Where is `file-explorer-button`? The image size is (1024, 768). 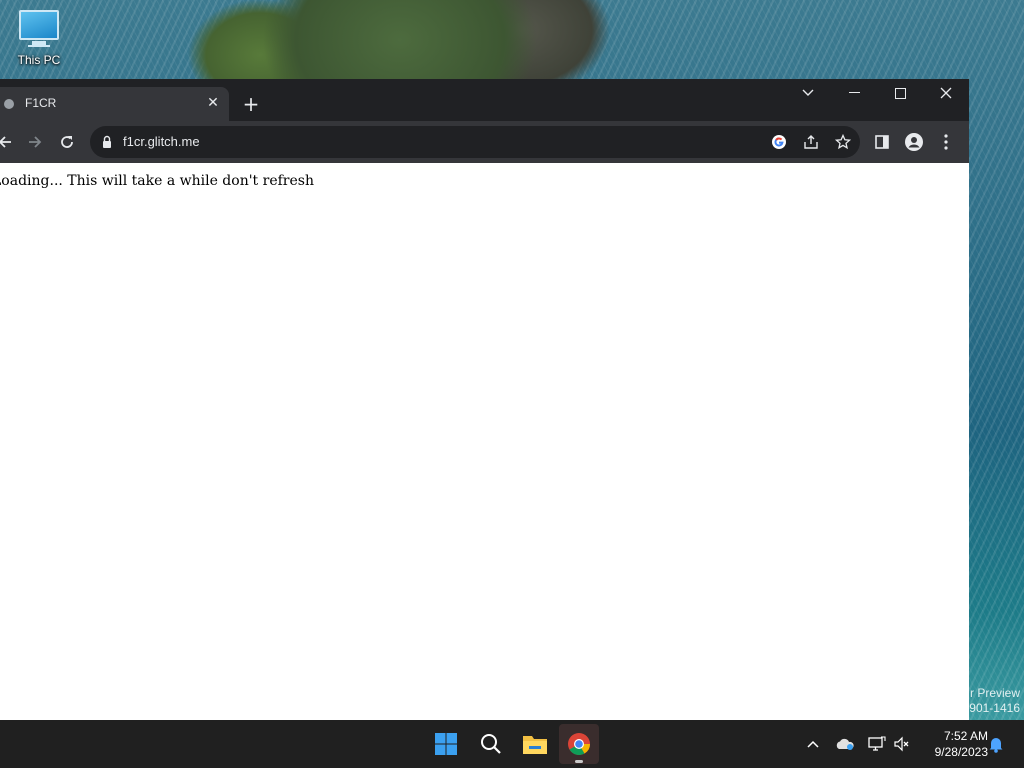 file-explorer-button is located at coordinates (535, 744).